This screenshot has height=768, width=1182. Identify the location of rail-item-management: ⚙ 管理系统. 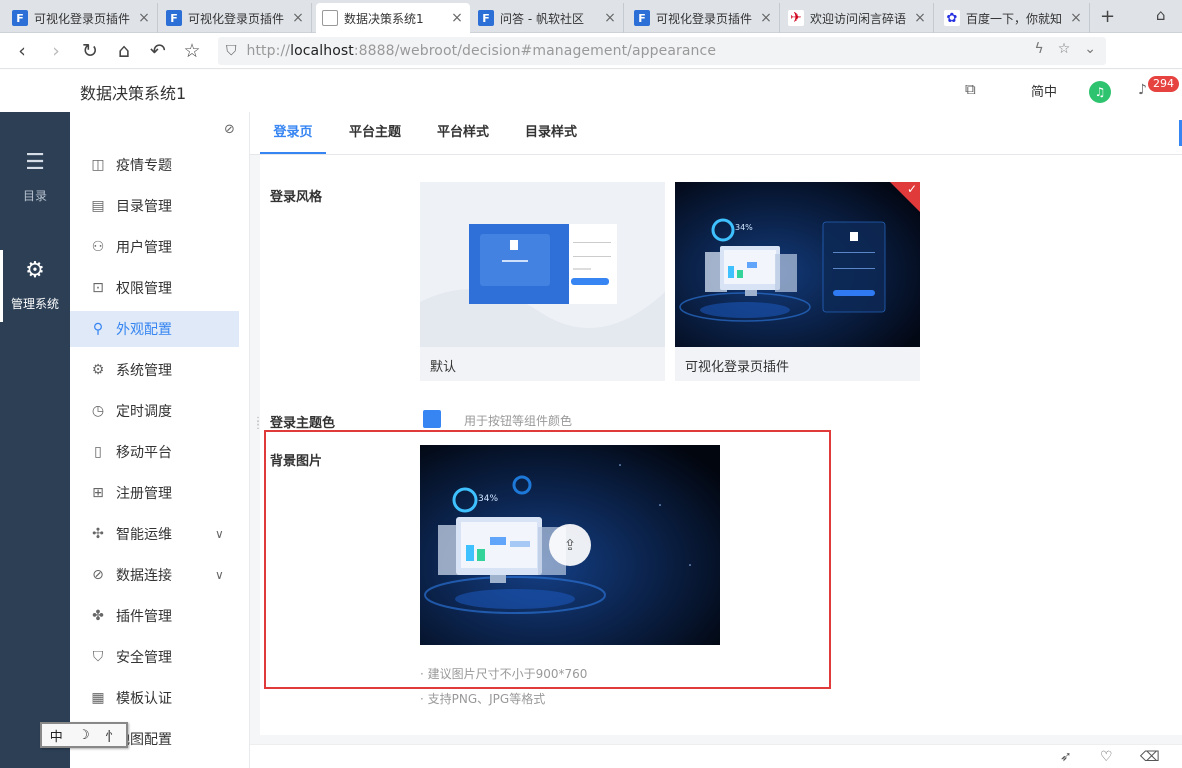
(35, 286).